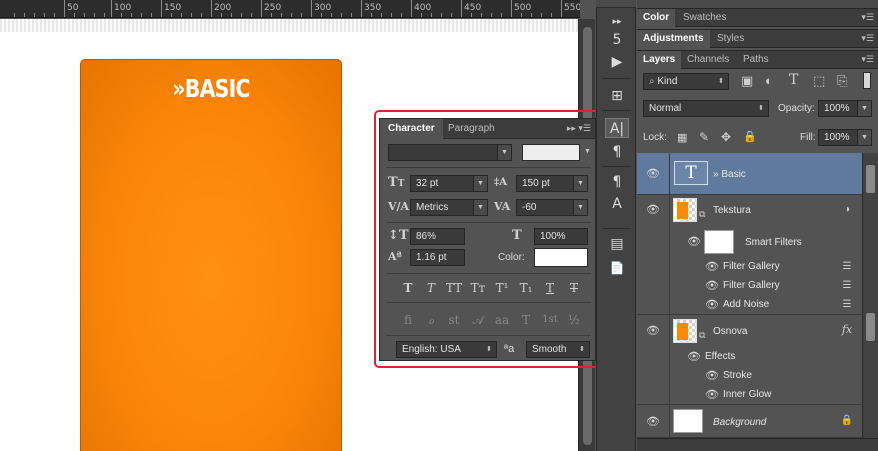  I want to click on smart-filter-indicator-icon: ◑, so click(847, 210).